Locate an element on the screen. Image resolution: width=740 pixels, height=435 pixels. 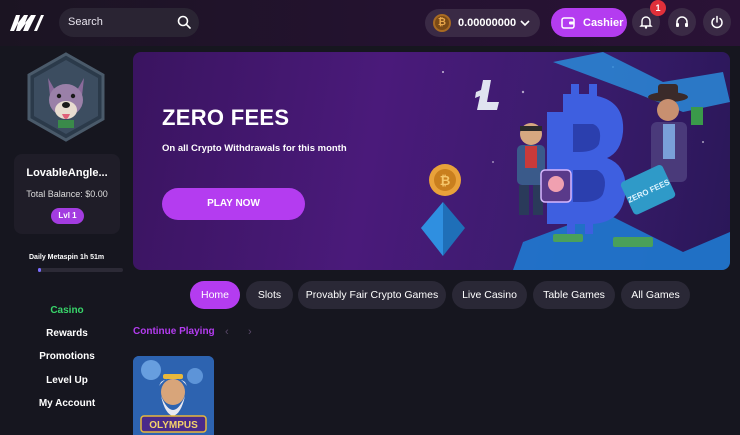
level-badge: Lvl 1 is located at coordinates (67, 216).